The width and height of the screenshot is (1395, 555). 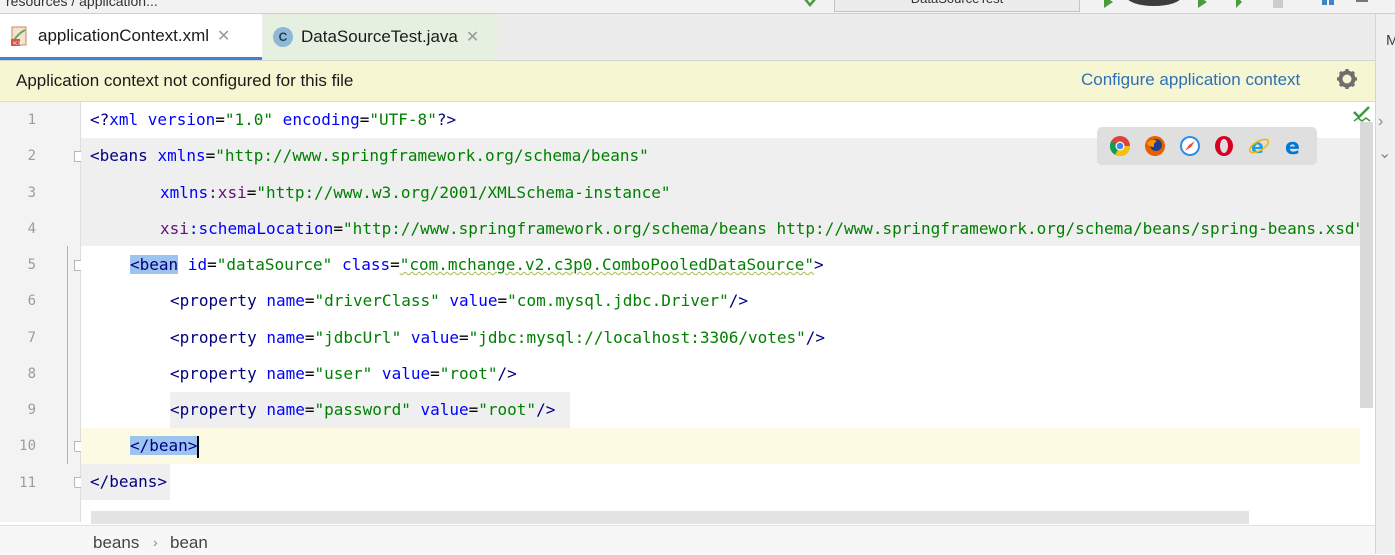 I want to click on chevron-right-icon: ›, so click(x=1380, y=122).